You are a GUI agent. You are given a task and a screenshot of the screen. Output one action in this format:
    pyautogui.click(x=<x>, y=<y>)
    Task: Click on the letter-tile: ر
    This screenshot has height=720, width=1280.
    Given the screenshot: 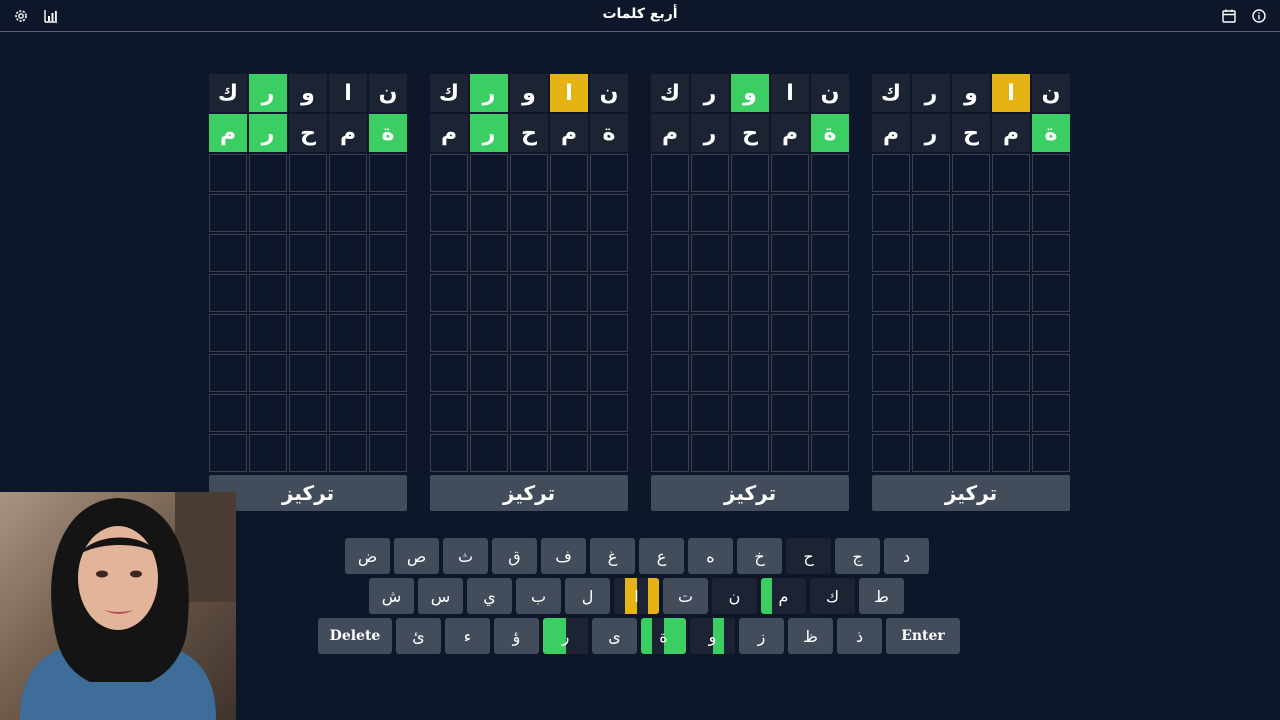 What is the action you would take?
    pyautogui.click(x=931, y=133)
    